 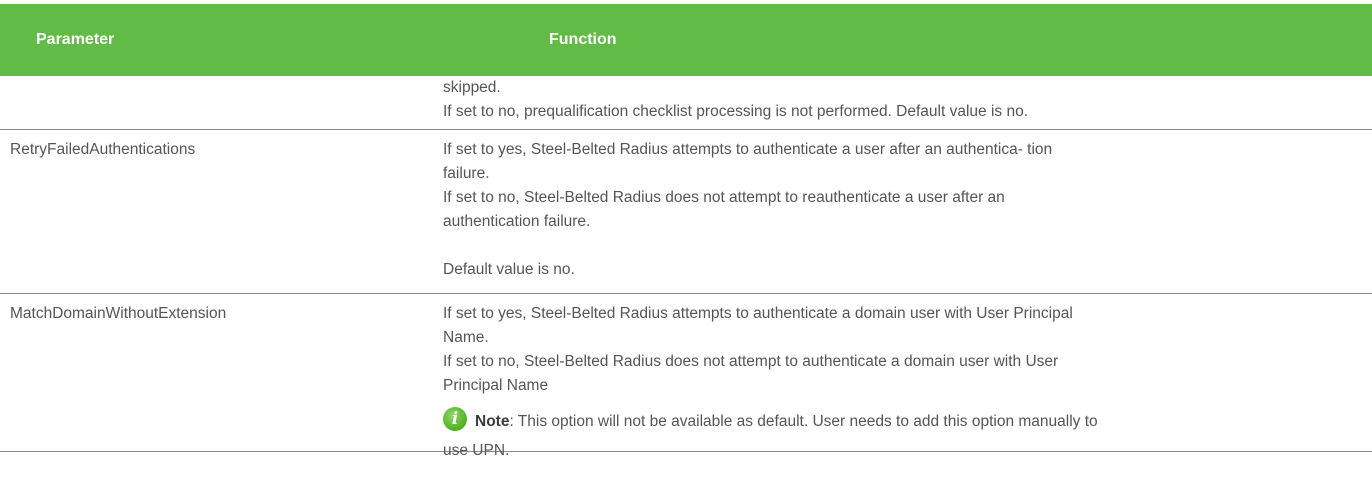 I want to click on header-parameter: Parameter, so click(x=75, y=39).